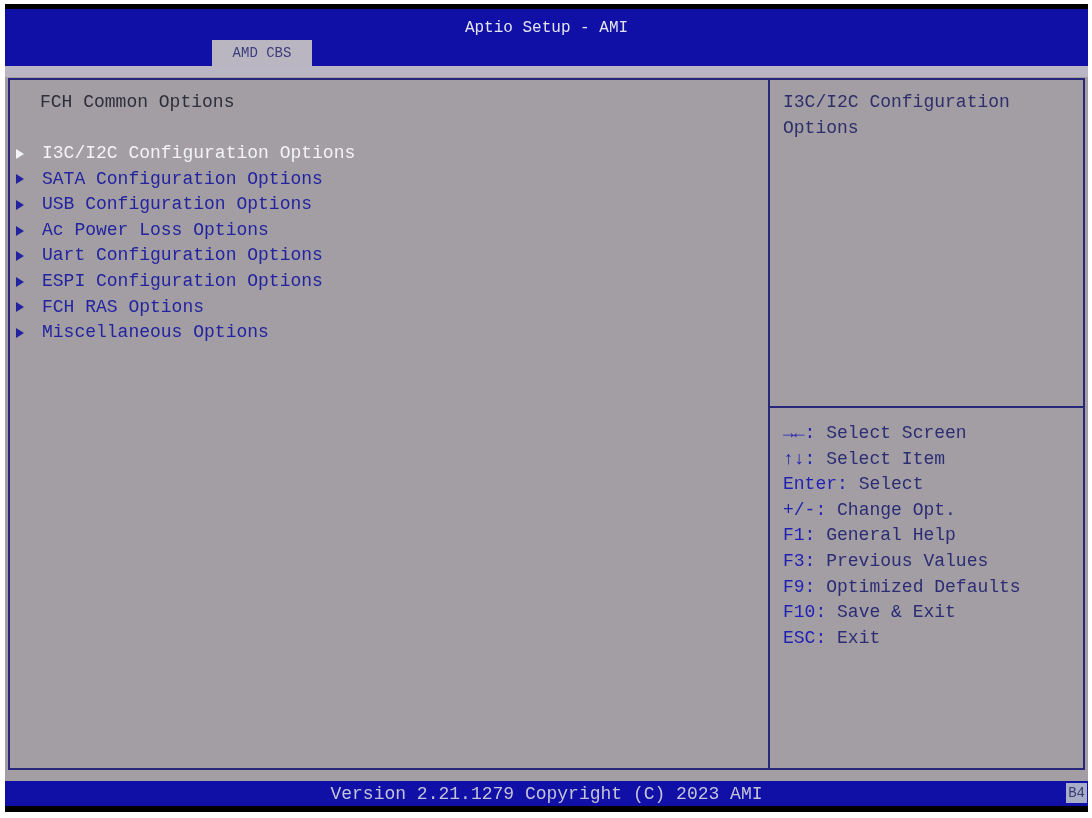 This screenshot has height=818, width=1092. What do you see at coordinates (546, 793) in the screenshot?
I see `version-text: Version 2.21.1279 Copyright (C) 2023 AMI` at bounding box center [546, 793].